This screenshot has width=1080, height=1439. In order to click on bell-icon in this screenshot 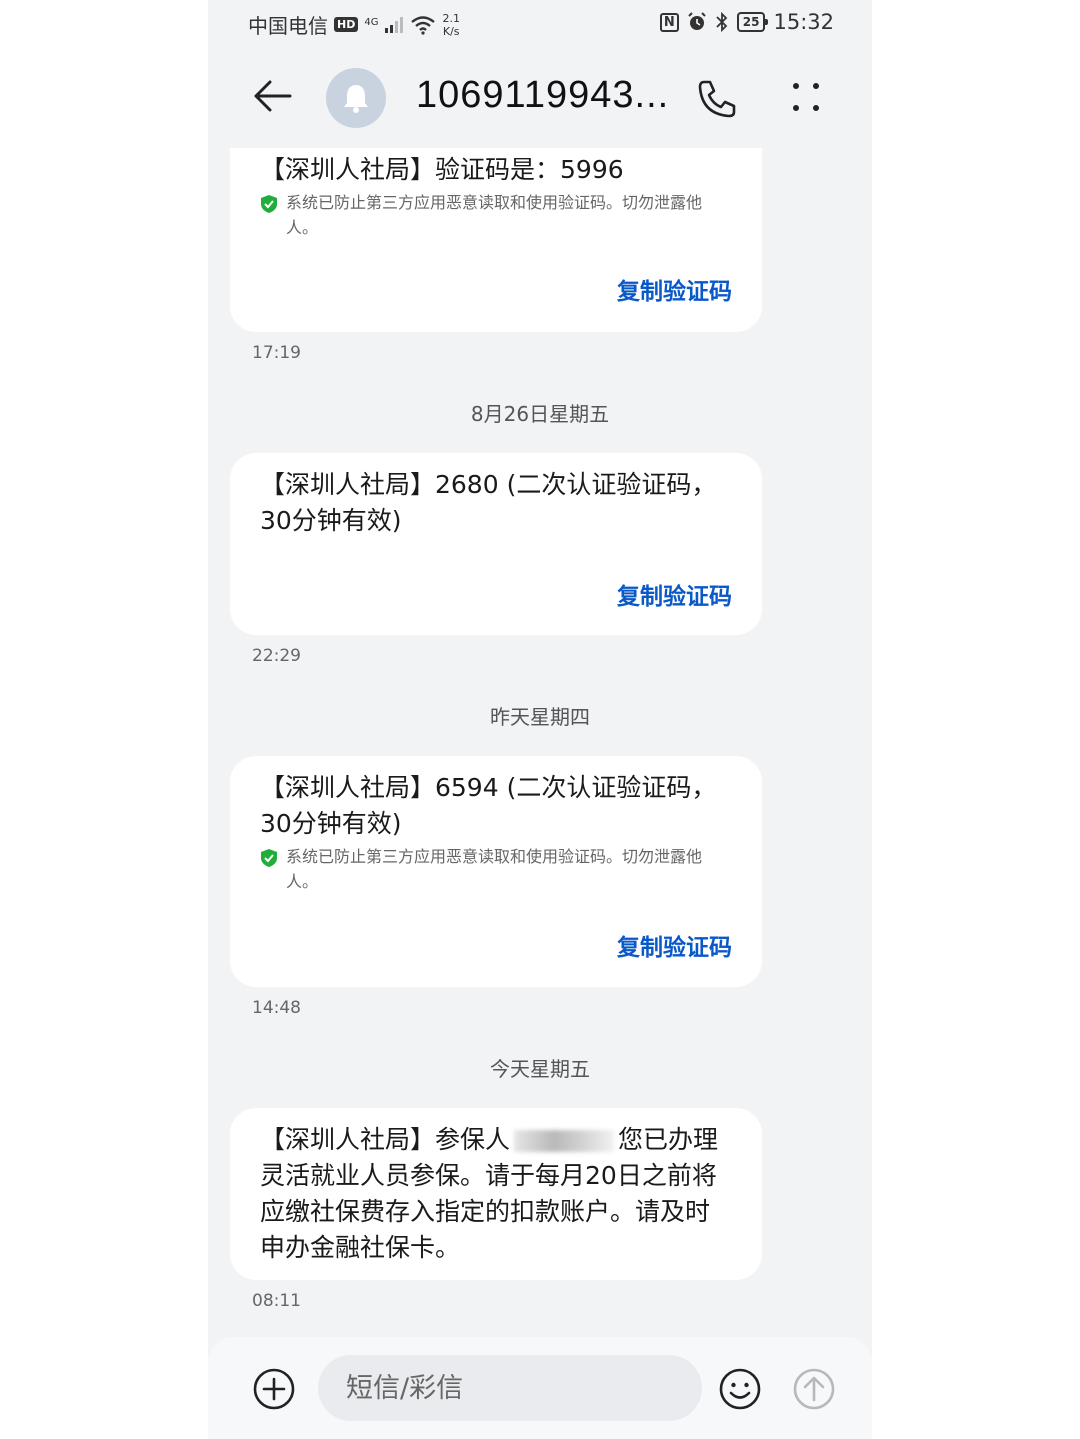, I will do `click(356, 99)`.